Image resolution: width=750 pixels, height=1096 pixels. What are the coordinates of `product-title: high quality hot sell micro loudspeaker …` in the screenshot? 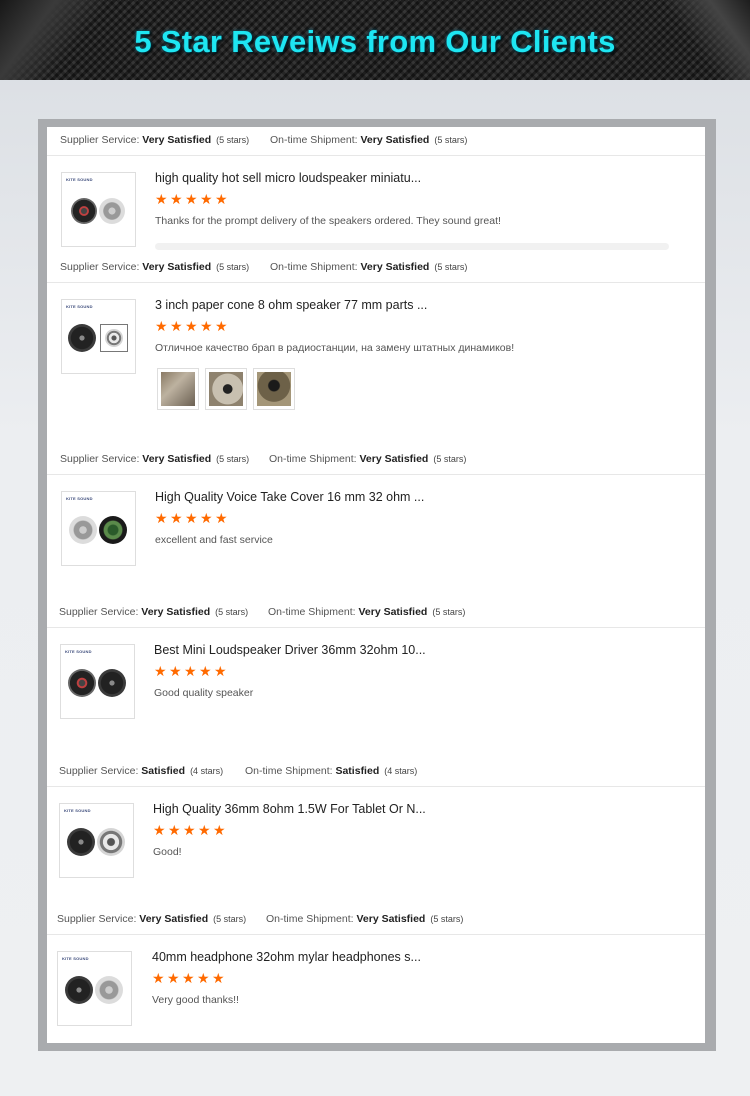 It's located at (288, 178).